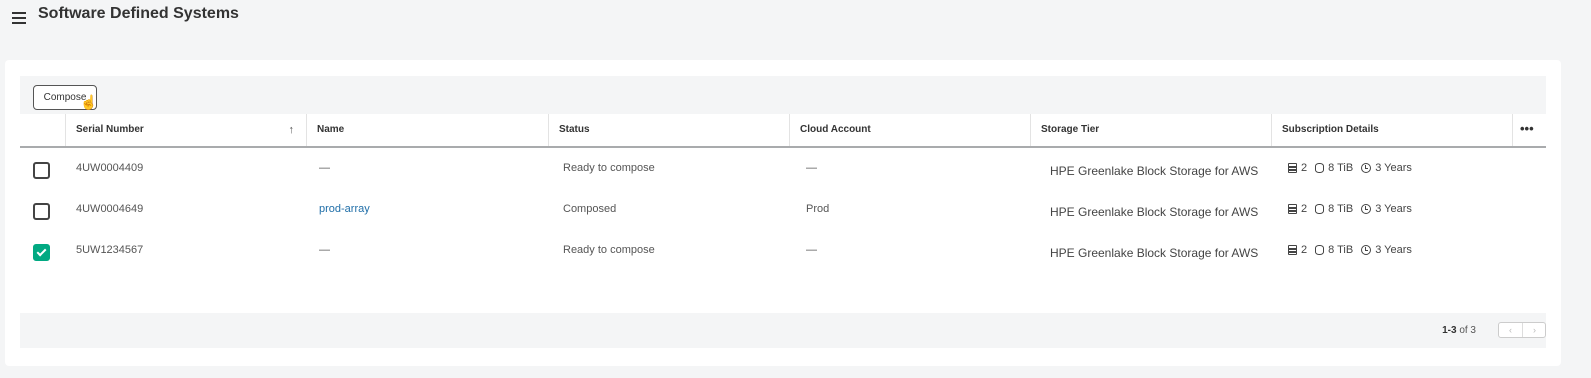 Image resolution: width=1591 pixels, height=378 pixels. Describe the element at coordinates (138, 13) in the screenshot. I see `page-title: Software Defined Systems` at that location.